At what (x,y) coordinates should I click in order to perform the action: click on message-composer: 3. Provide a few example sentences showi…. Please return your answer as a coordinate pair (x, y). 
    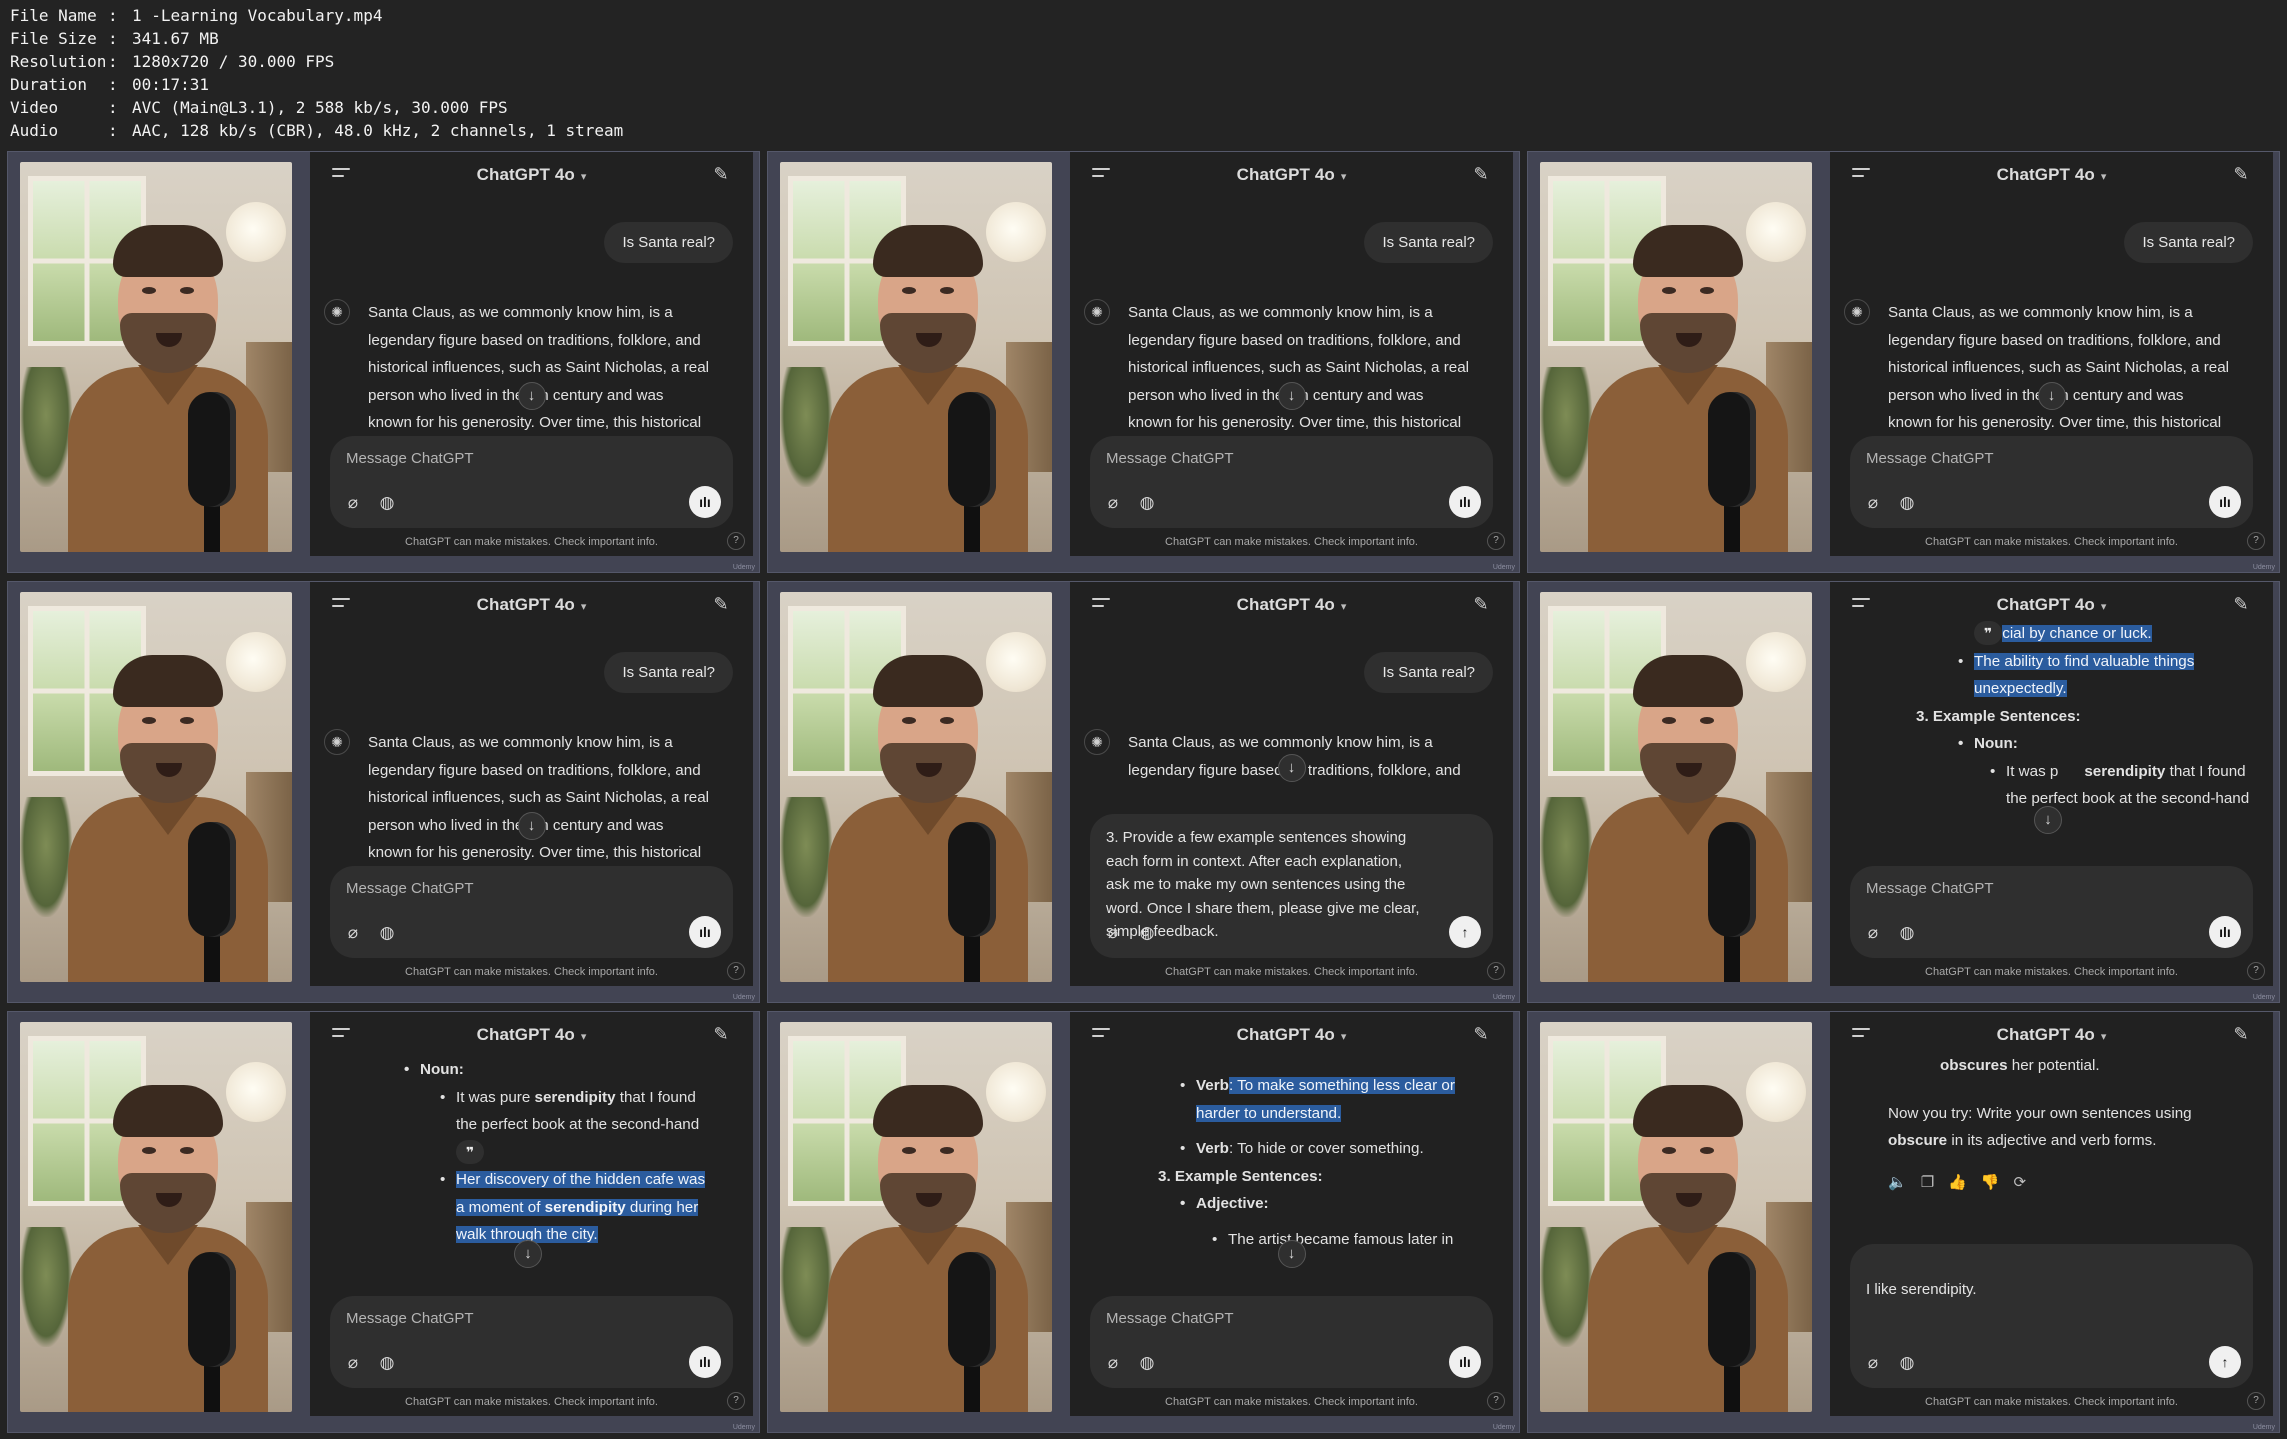
    Looking at the image, I should click on (1291, 886).